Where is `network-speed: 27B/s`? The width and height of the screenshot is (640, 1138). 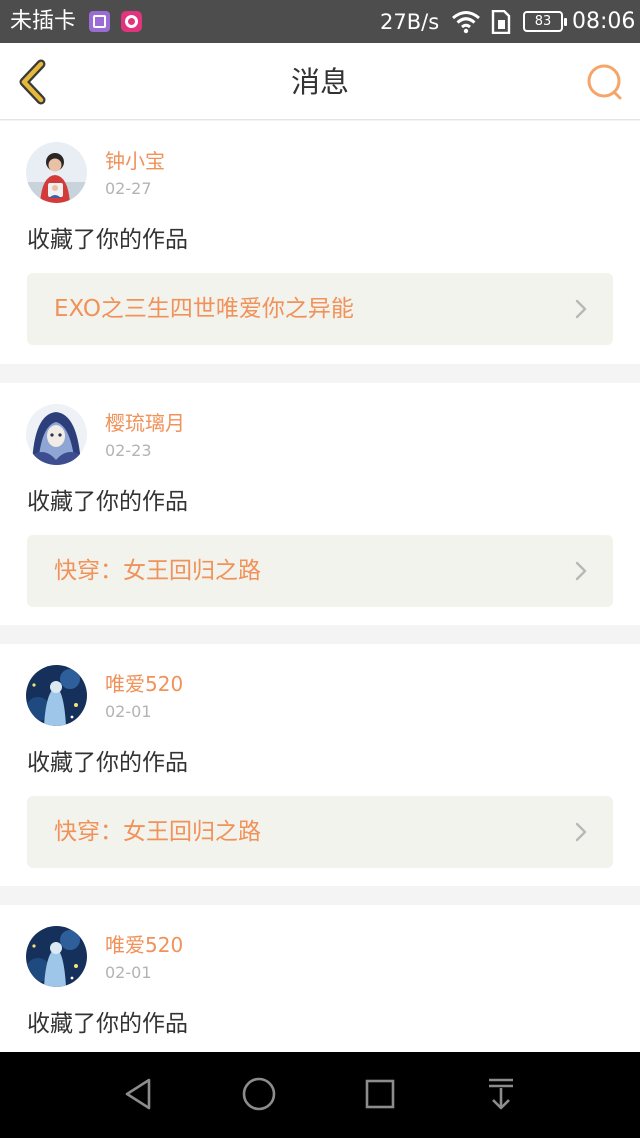 network-speed: 27B/s is located at coordinates (410, 22).